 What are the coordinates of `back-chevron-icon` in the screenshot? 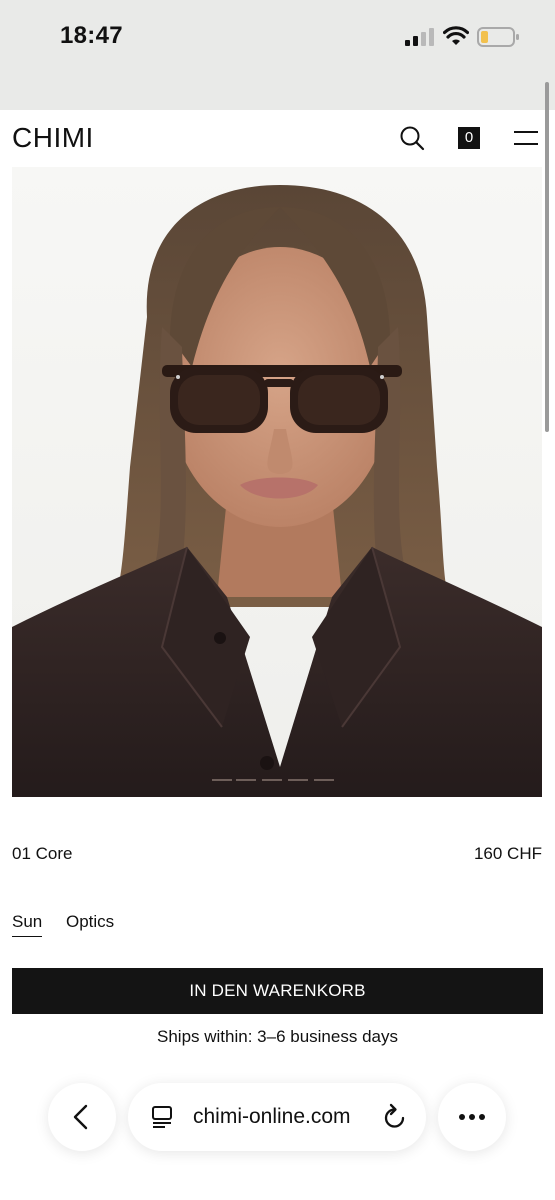 It's located at (80, 1117).